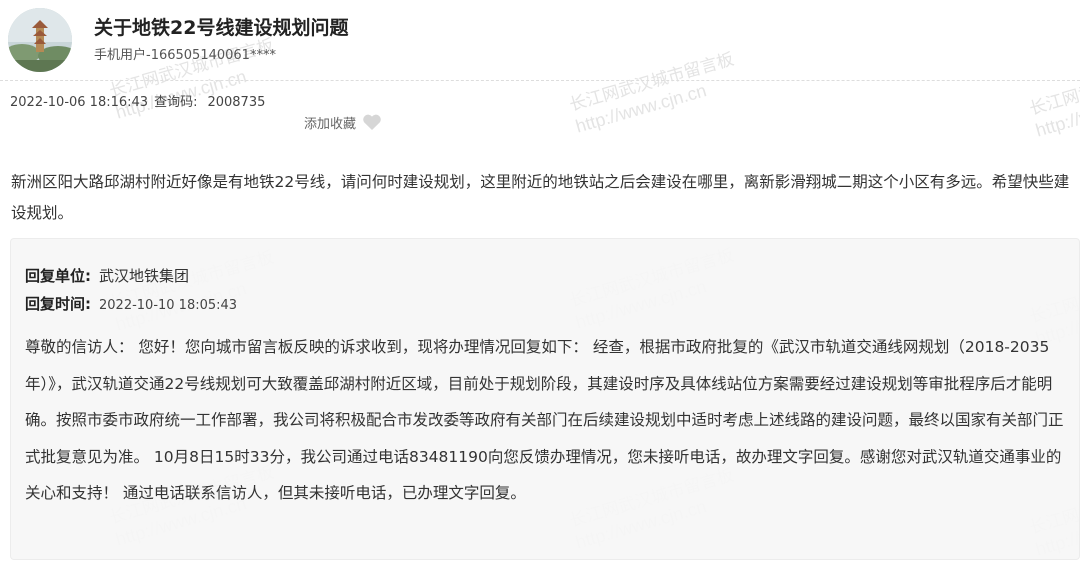 This screenshot has width=1080, height=561. I want to click on post-header: 关于地铁22号线建设规划问题 手机用户-166505140061****, so click(540, 40).